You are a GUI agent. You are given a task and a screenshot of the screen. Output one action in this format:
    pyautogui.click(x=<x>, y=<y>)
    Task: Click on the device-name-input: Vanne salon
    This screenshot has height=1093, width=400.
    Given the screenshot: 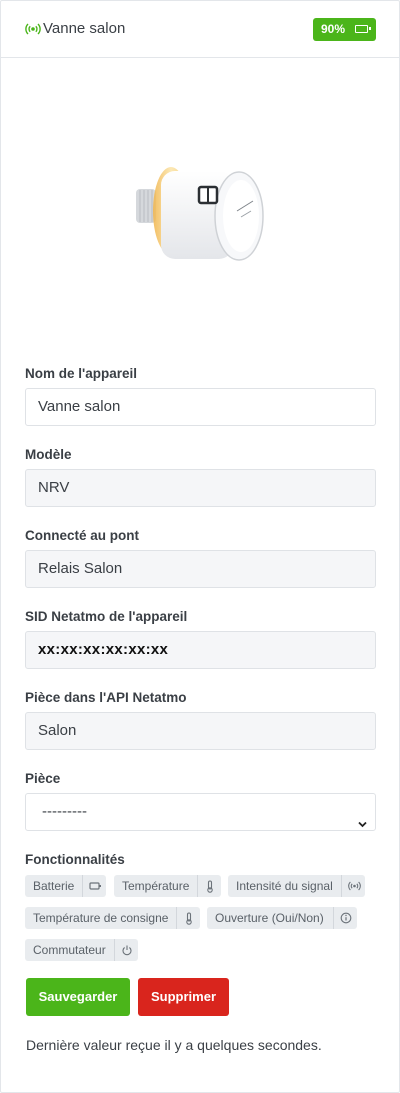 What is the action you would take?
    pyautogui.click(x=200, y=407)
    